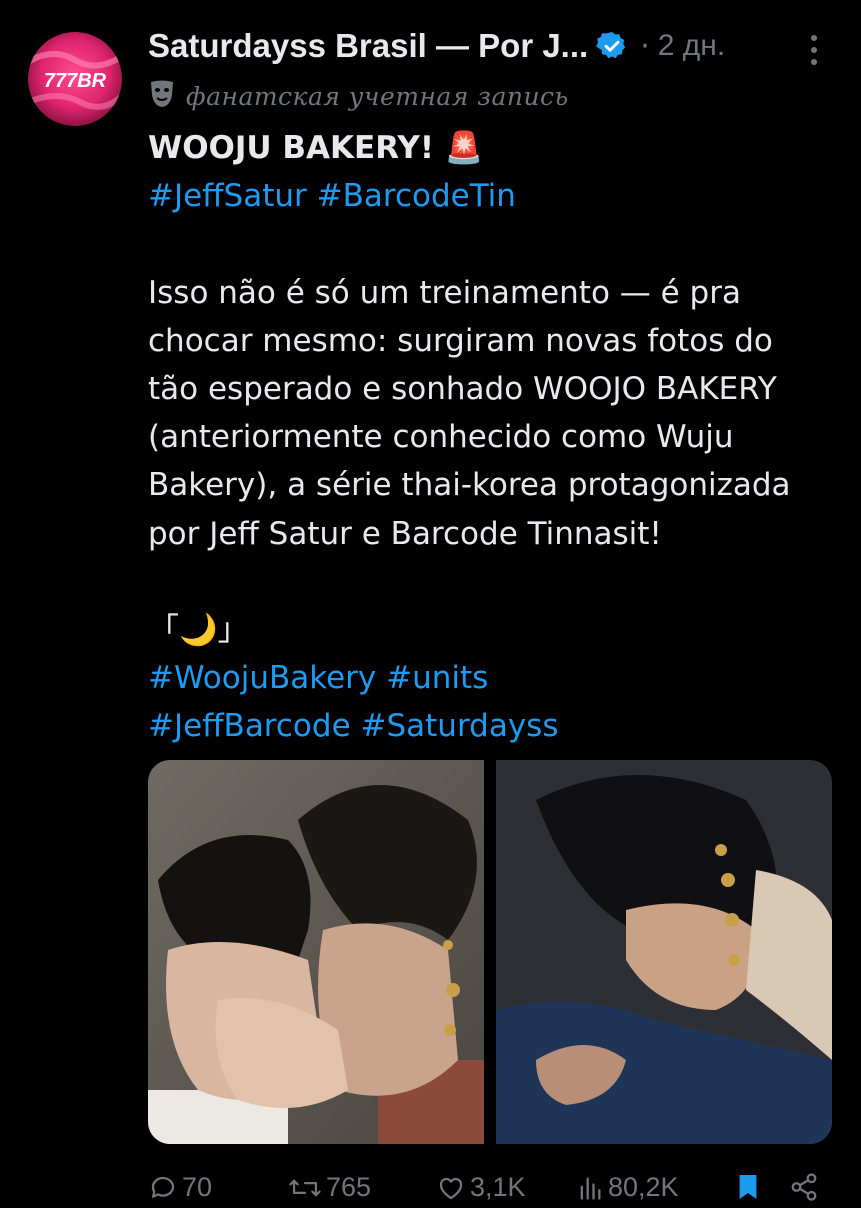 The image size is (861, 1208). What do you see at coordinates (249, 726) in the screenshot?
I see `hashtag-link: #JeffBarcode` at bounding box center [249, 726].